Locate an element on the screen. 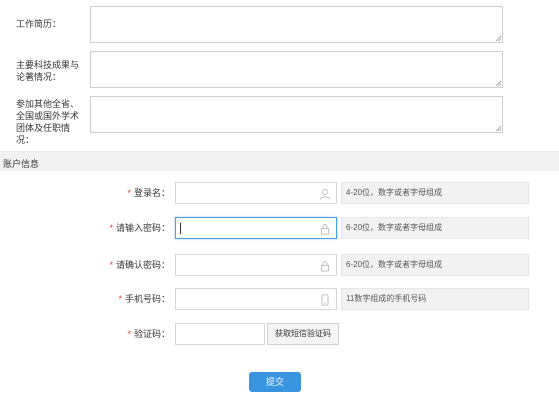 This screenshot has width=559, height=414. phone-hint: 11数字组成的手机号码 is located at coordinates (435, 299).